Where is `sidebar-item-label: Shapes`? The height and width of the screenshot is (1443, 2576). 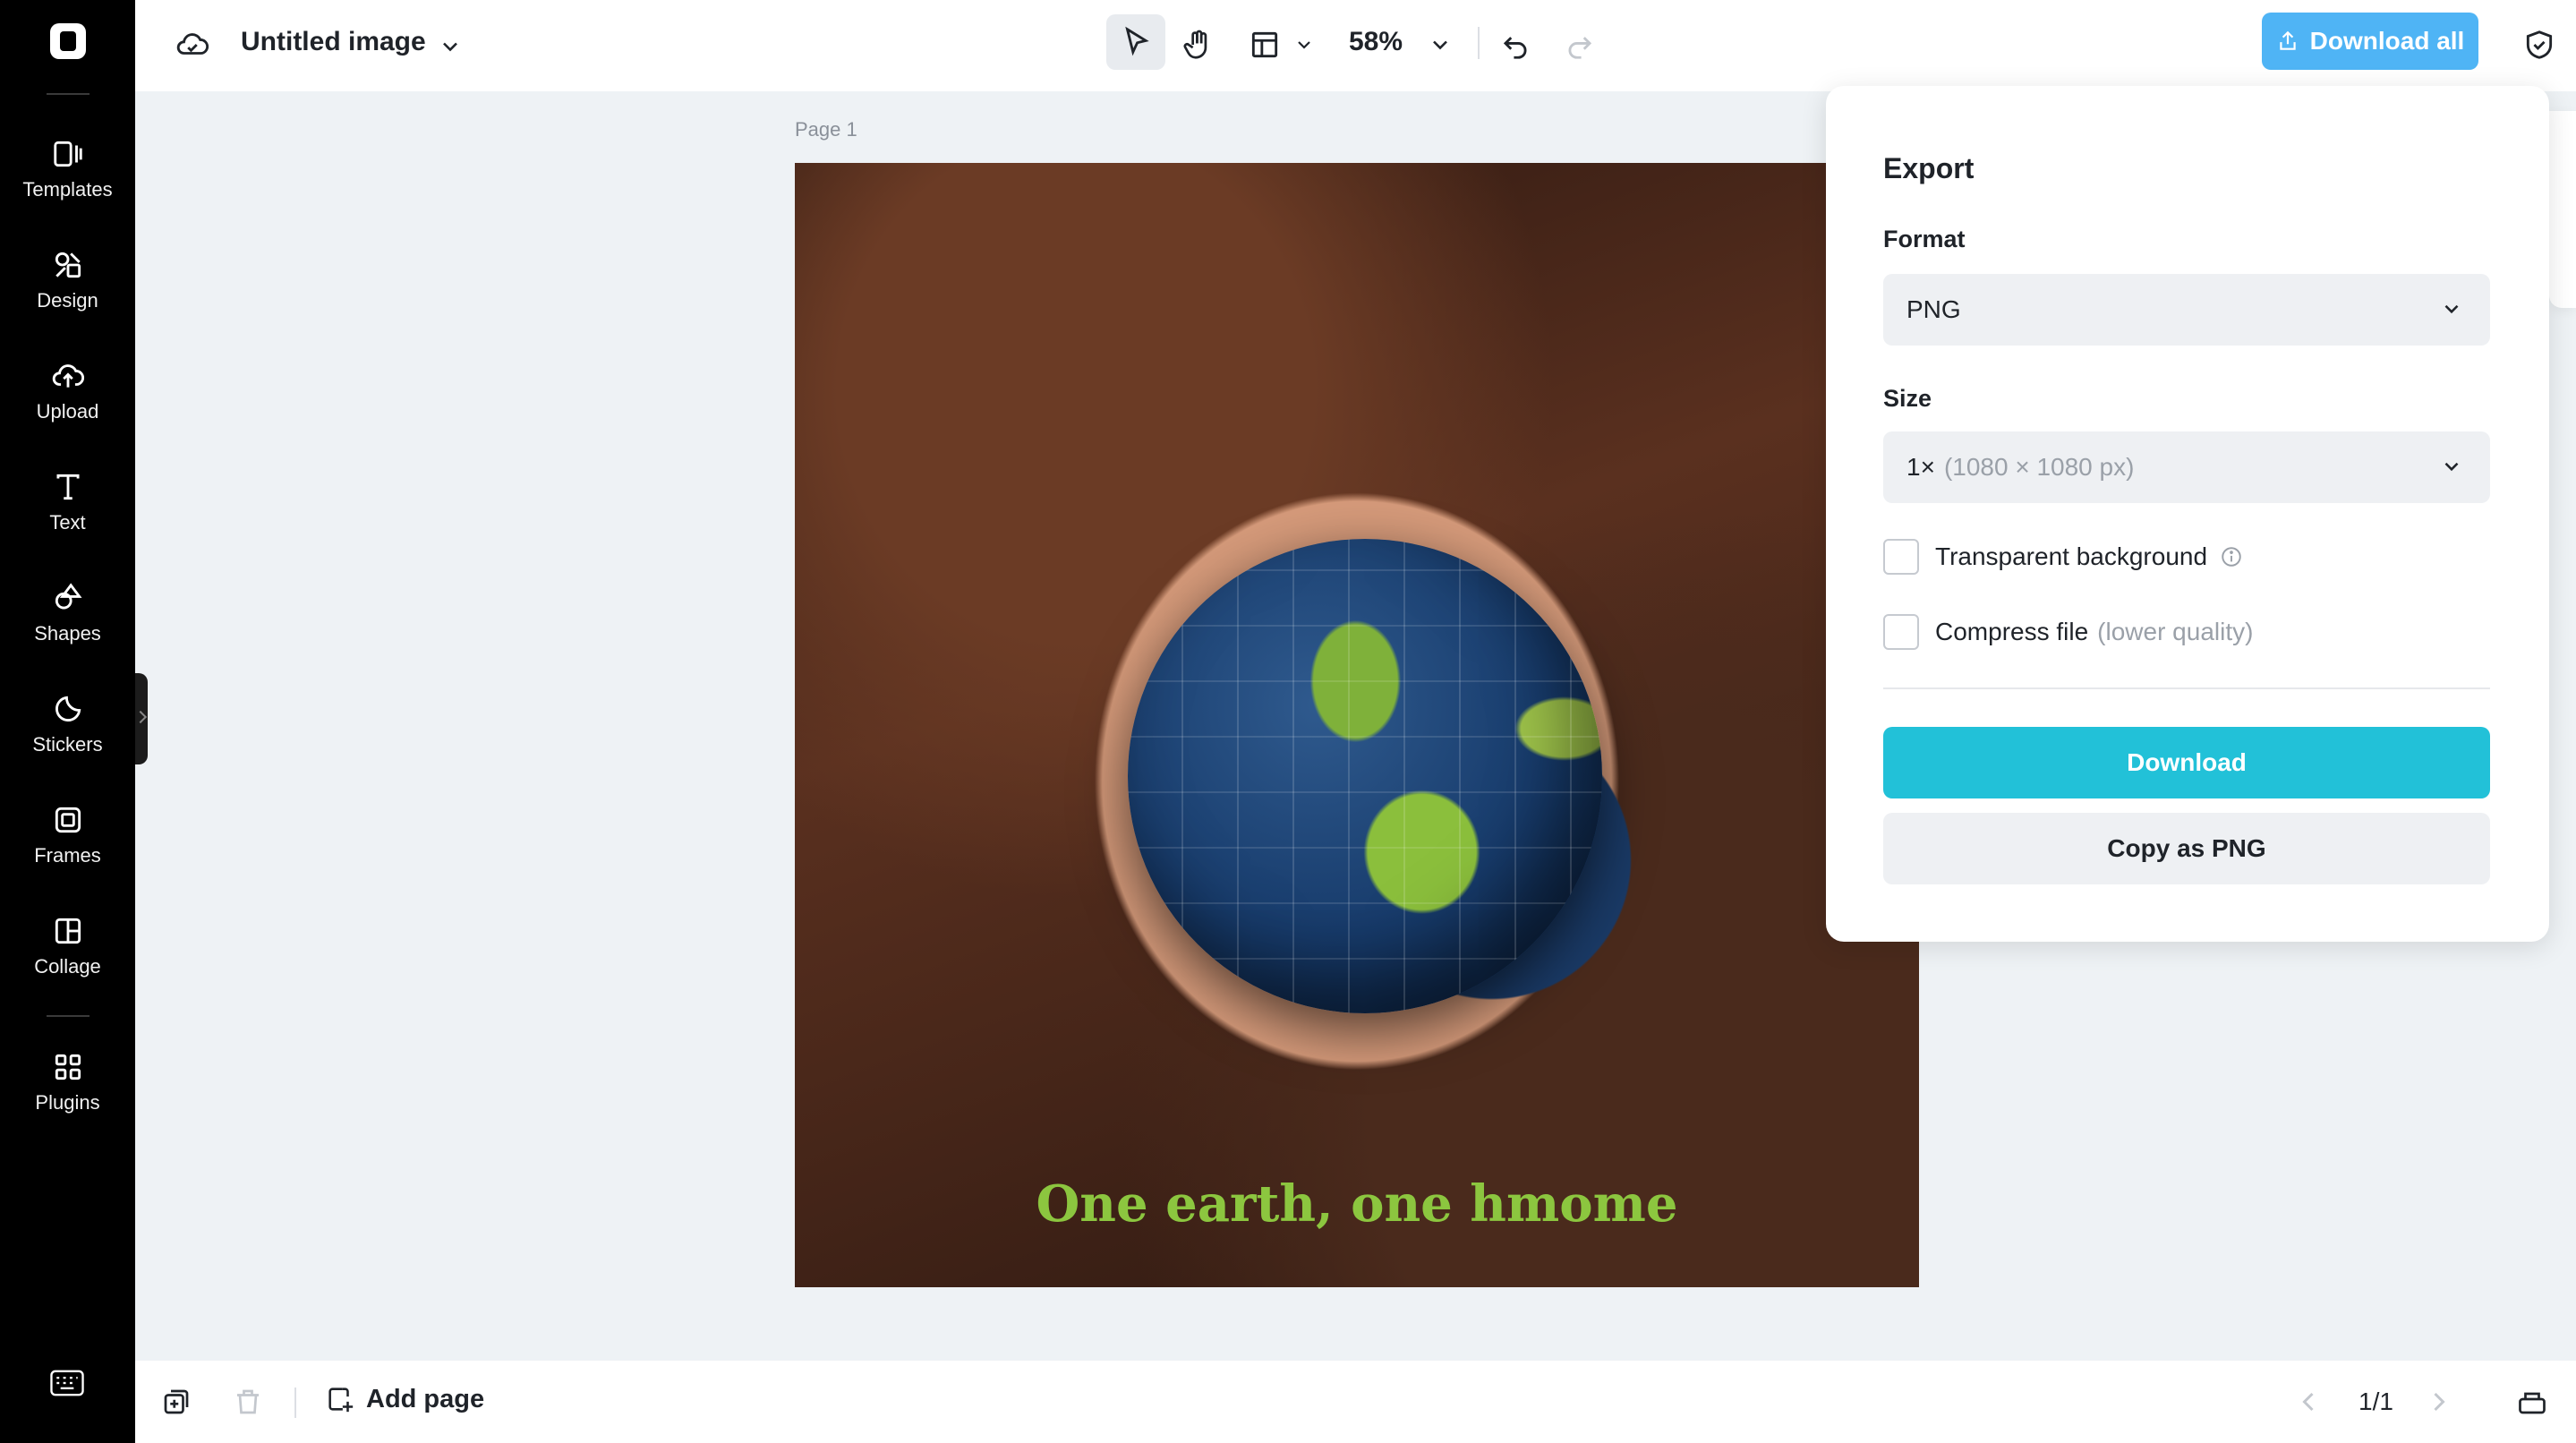
sidebar-item-label: Shapes is located at coordinates (67, 633).